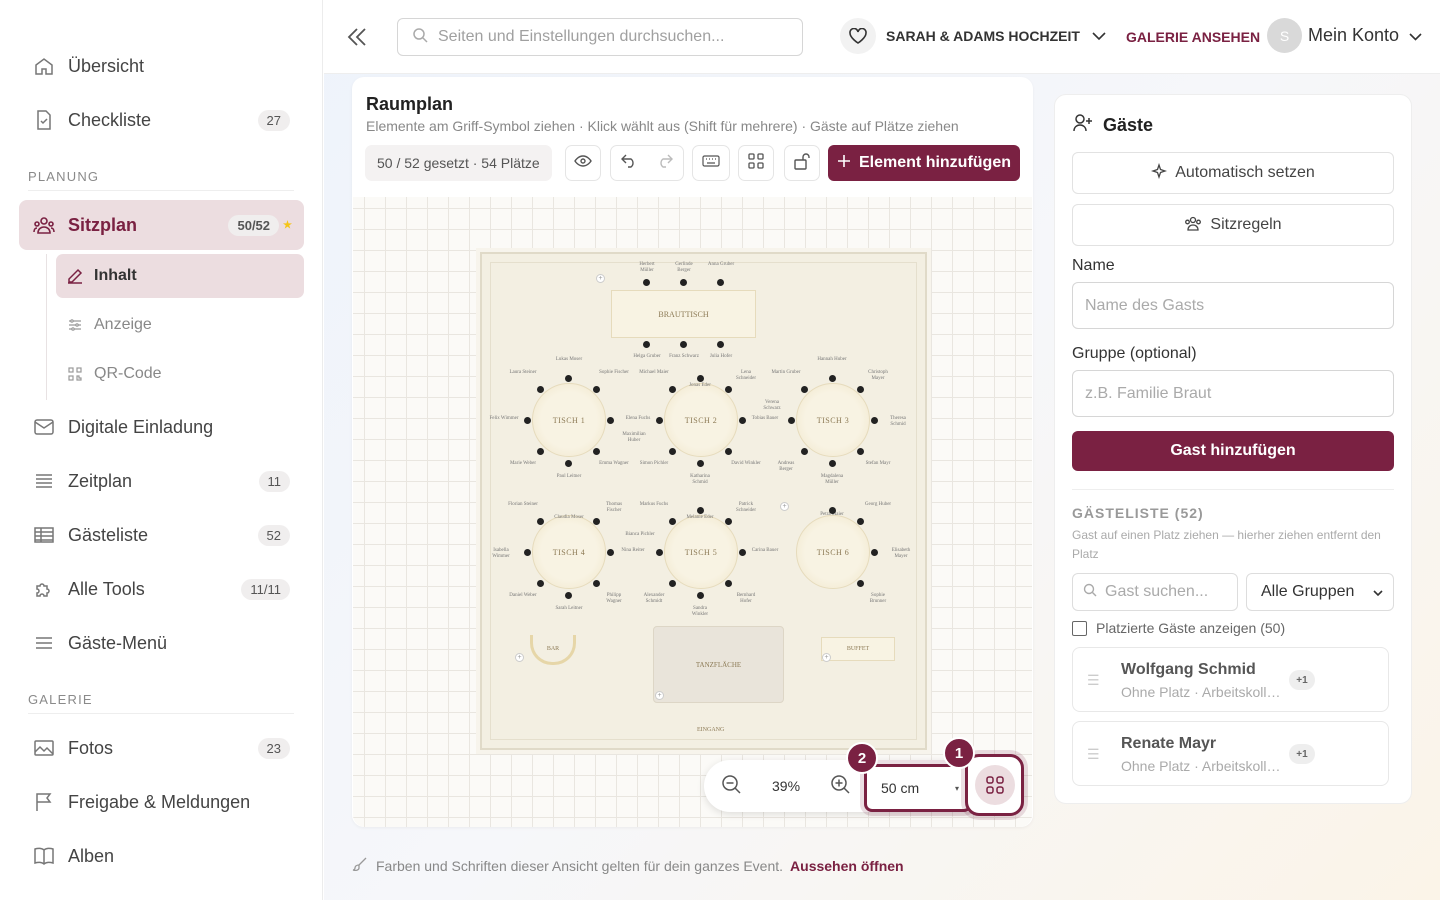 This screenshot has height=900, width=1440. I want to click on table-3: TISCH 3, so click(833, 420).